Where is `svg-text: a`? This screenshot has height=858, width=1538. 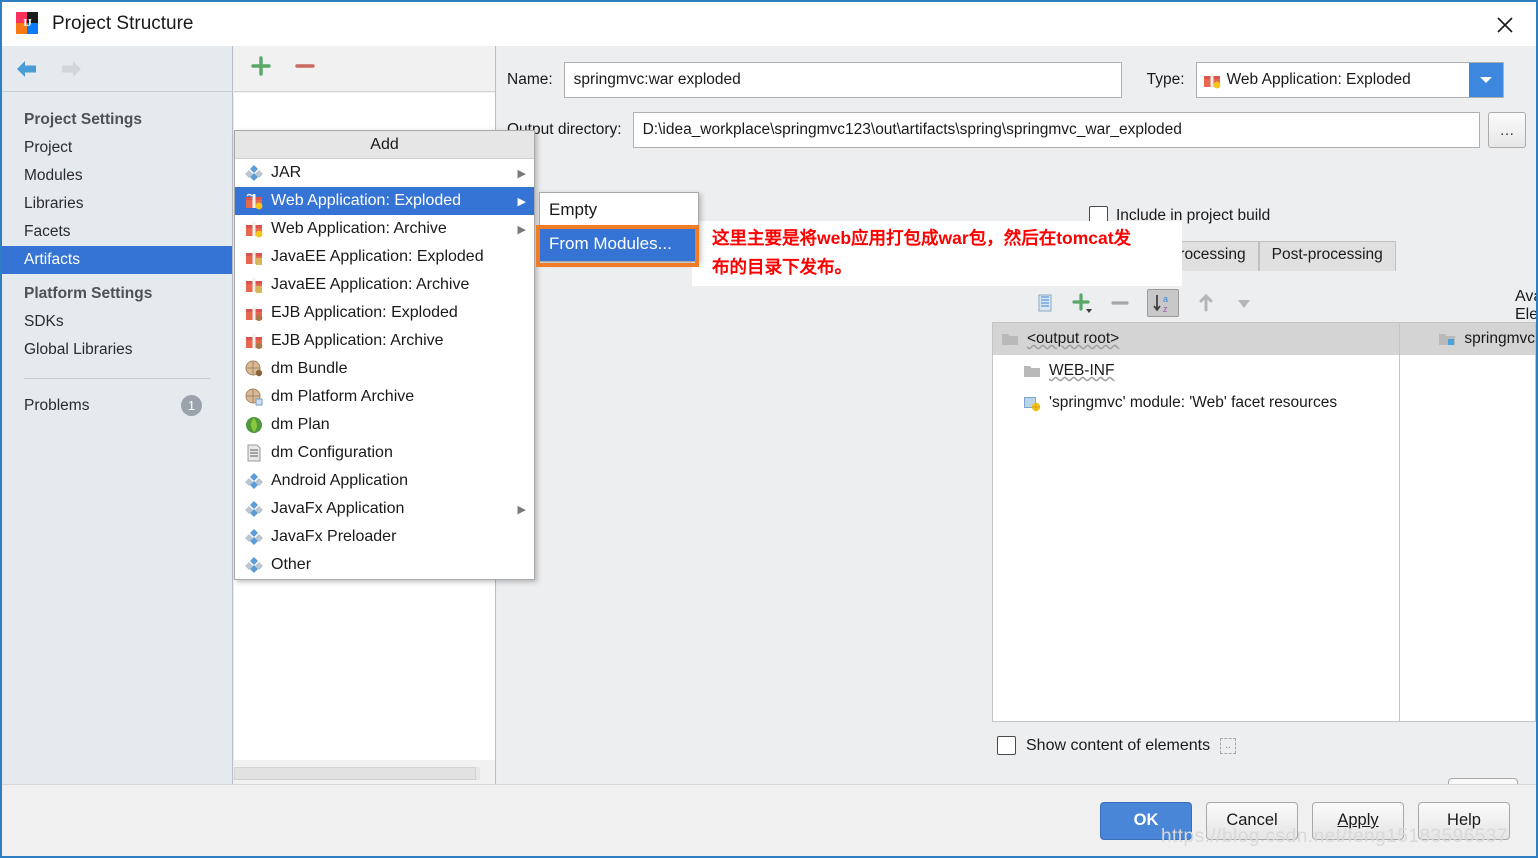 svg-text: a is located at coordinates (1165, 299).